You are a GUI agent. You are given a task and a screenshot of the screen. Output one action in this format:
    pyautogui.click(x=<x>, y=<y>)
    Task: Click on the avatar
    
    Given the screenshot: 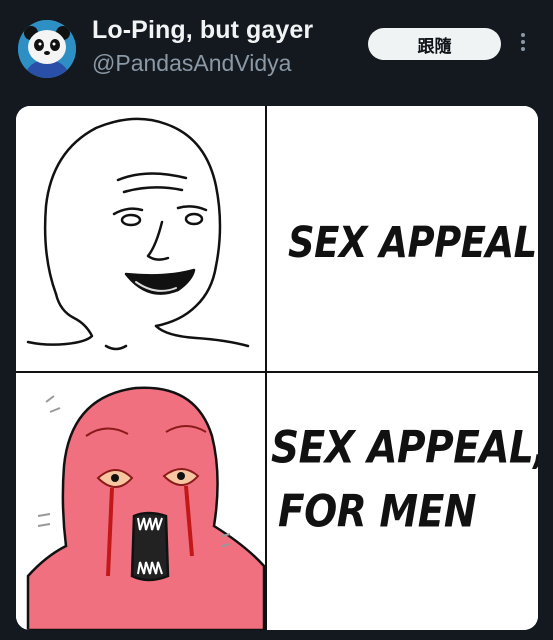 What is the action you would take?
    pyautogui.click(x=47, y=49)
    